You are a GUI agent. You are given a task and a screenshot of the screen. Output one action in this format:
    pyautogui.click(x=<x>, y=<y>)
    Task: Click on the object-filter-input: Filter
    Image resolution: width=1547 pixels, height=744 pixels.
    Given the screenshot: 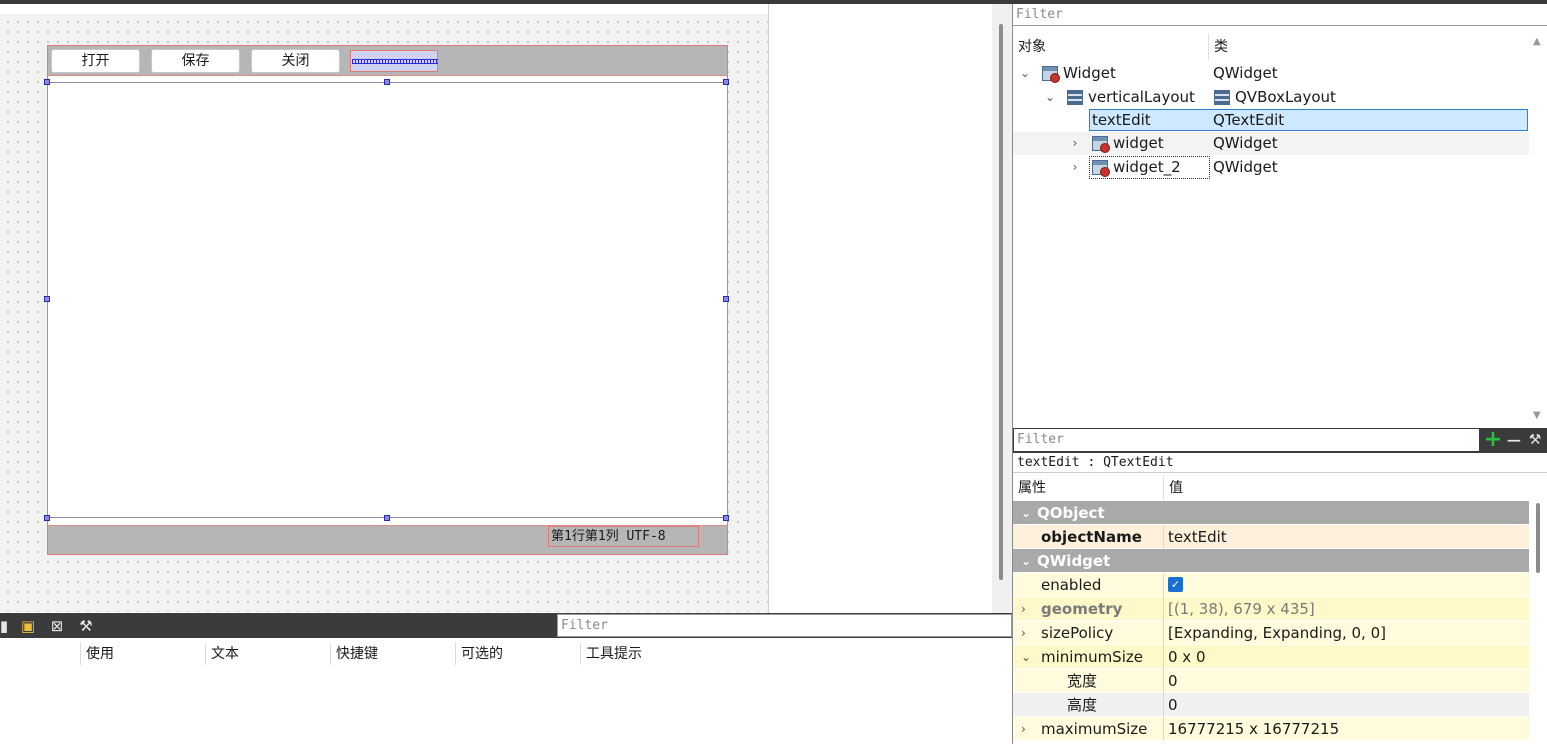 What is the action you would take?
    pyautogui.click(x=1280, y=15)
    